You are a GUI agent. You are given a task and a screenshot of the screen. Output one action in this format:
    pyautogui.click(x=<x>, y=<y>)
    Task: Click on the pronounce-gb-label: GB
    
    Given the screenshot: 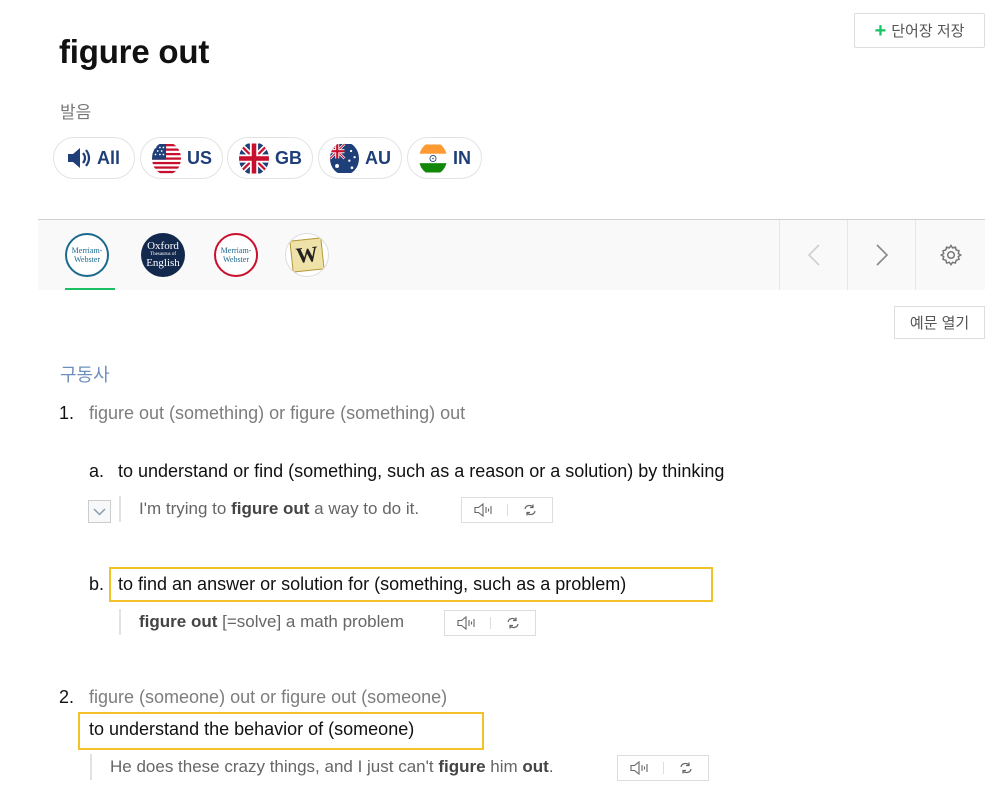 What is the action you would take?
    pyautogui.click(x=288, y=157)
    